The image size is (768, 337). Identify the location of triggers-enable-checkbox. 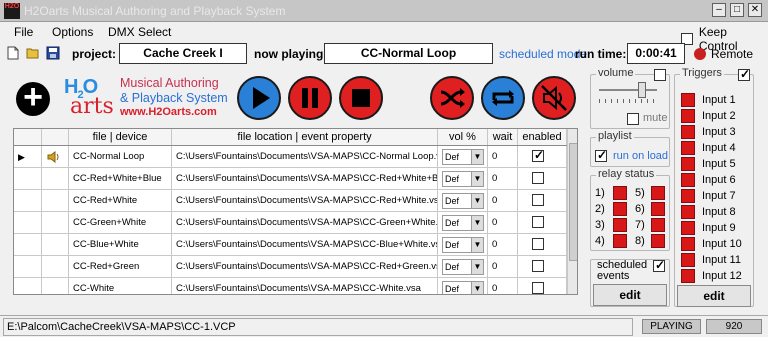
(744, 74).